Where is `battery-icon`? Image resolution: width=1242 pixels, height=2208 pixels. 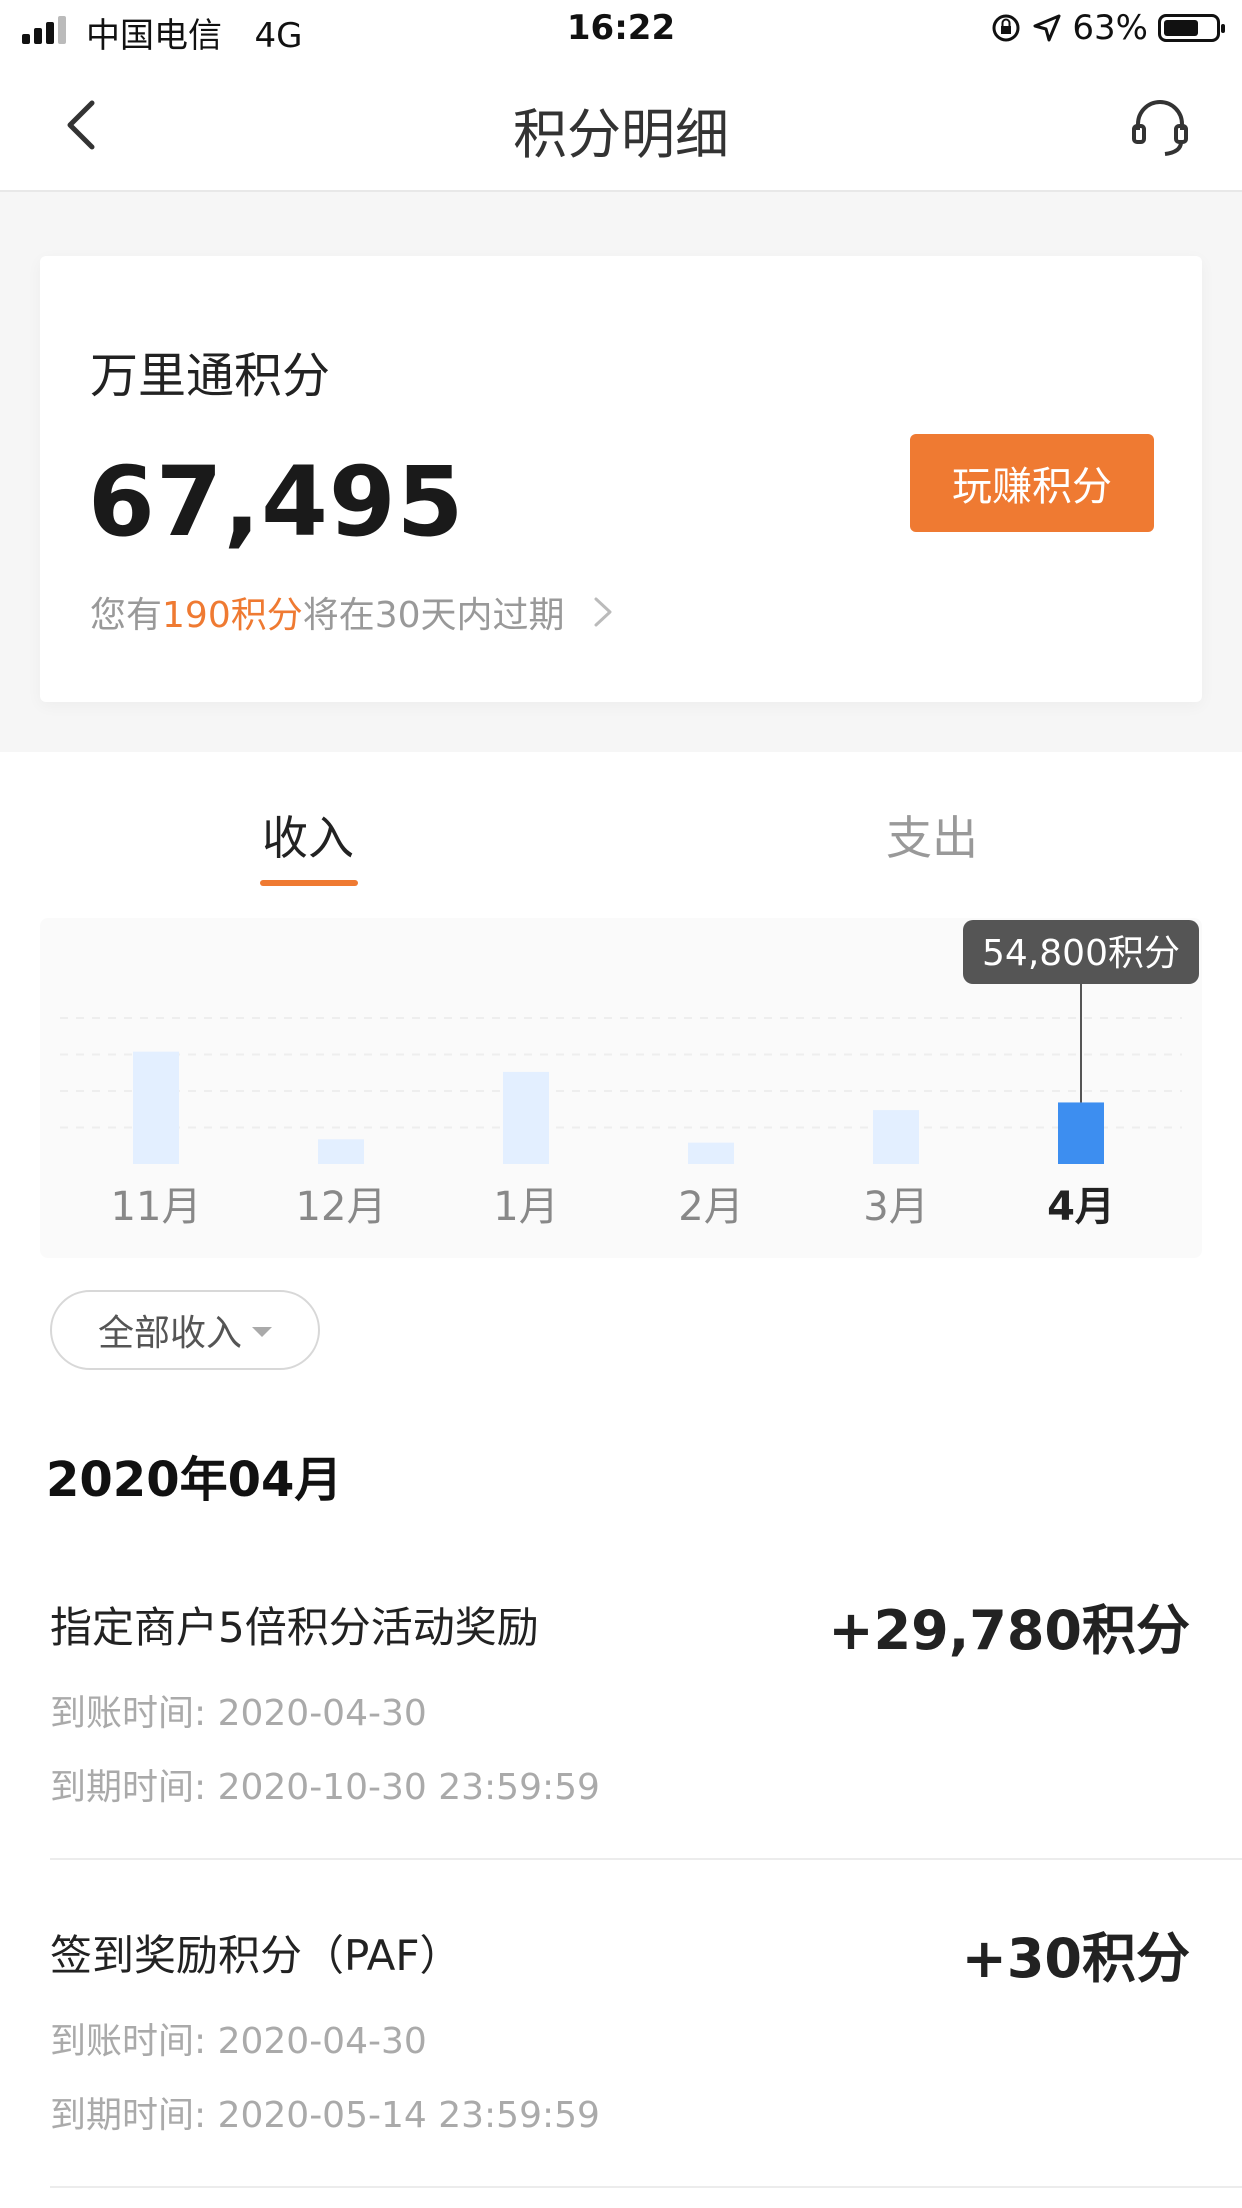
battery-icon is located at coordinates (1191, 28).